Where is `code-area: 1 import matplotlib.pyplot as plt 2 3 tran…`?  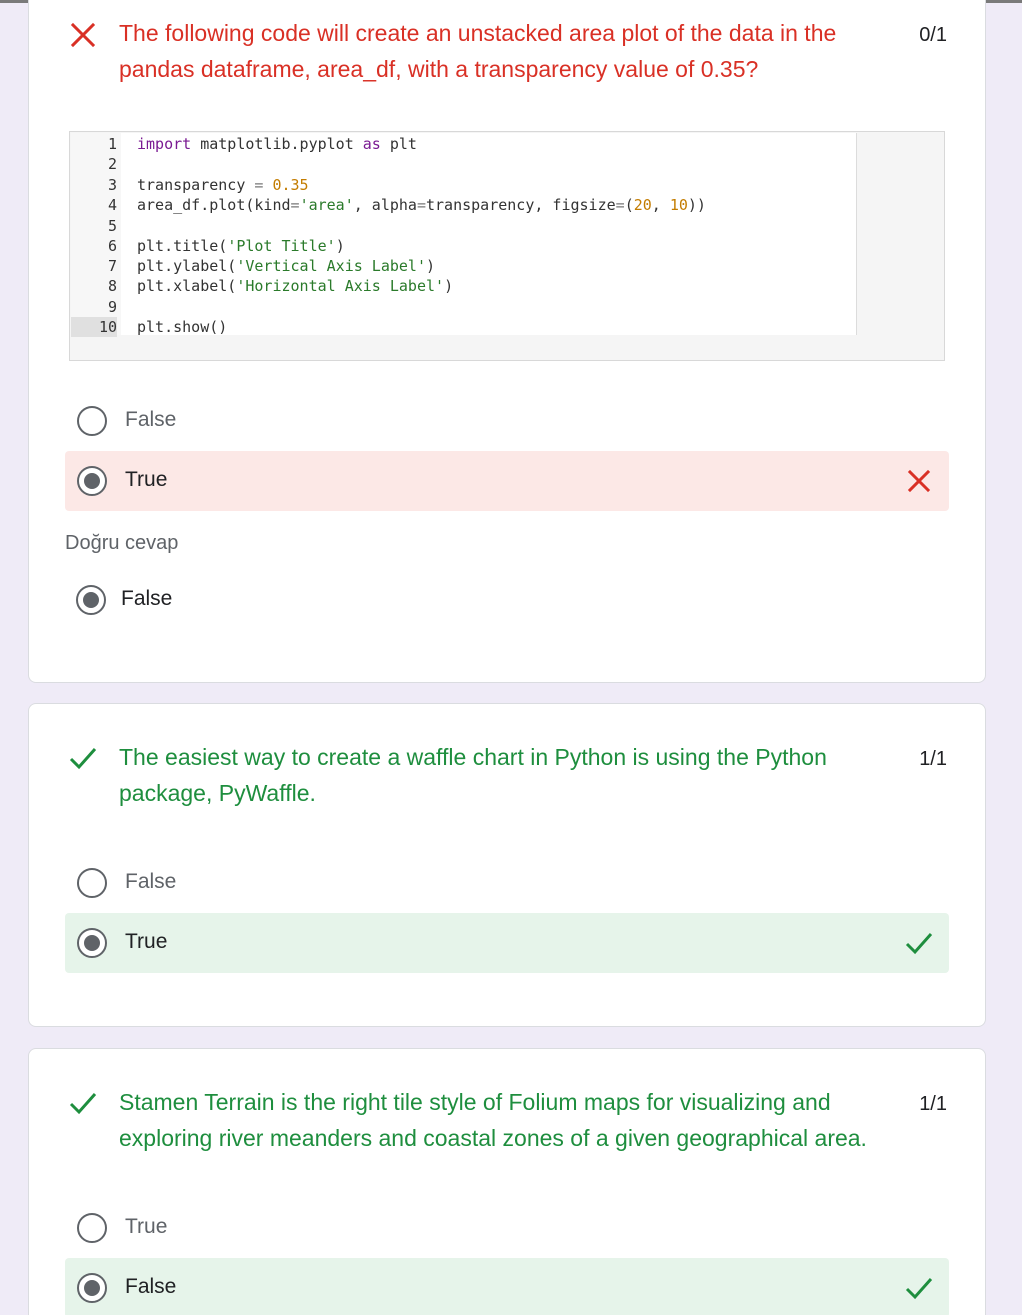
code-area: 1 import matplotlib.pyplot as plt 2 3 tran… is located at coordinates (464, 235).